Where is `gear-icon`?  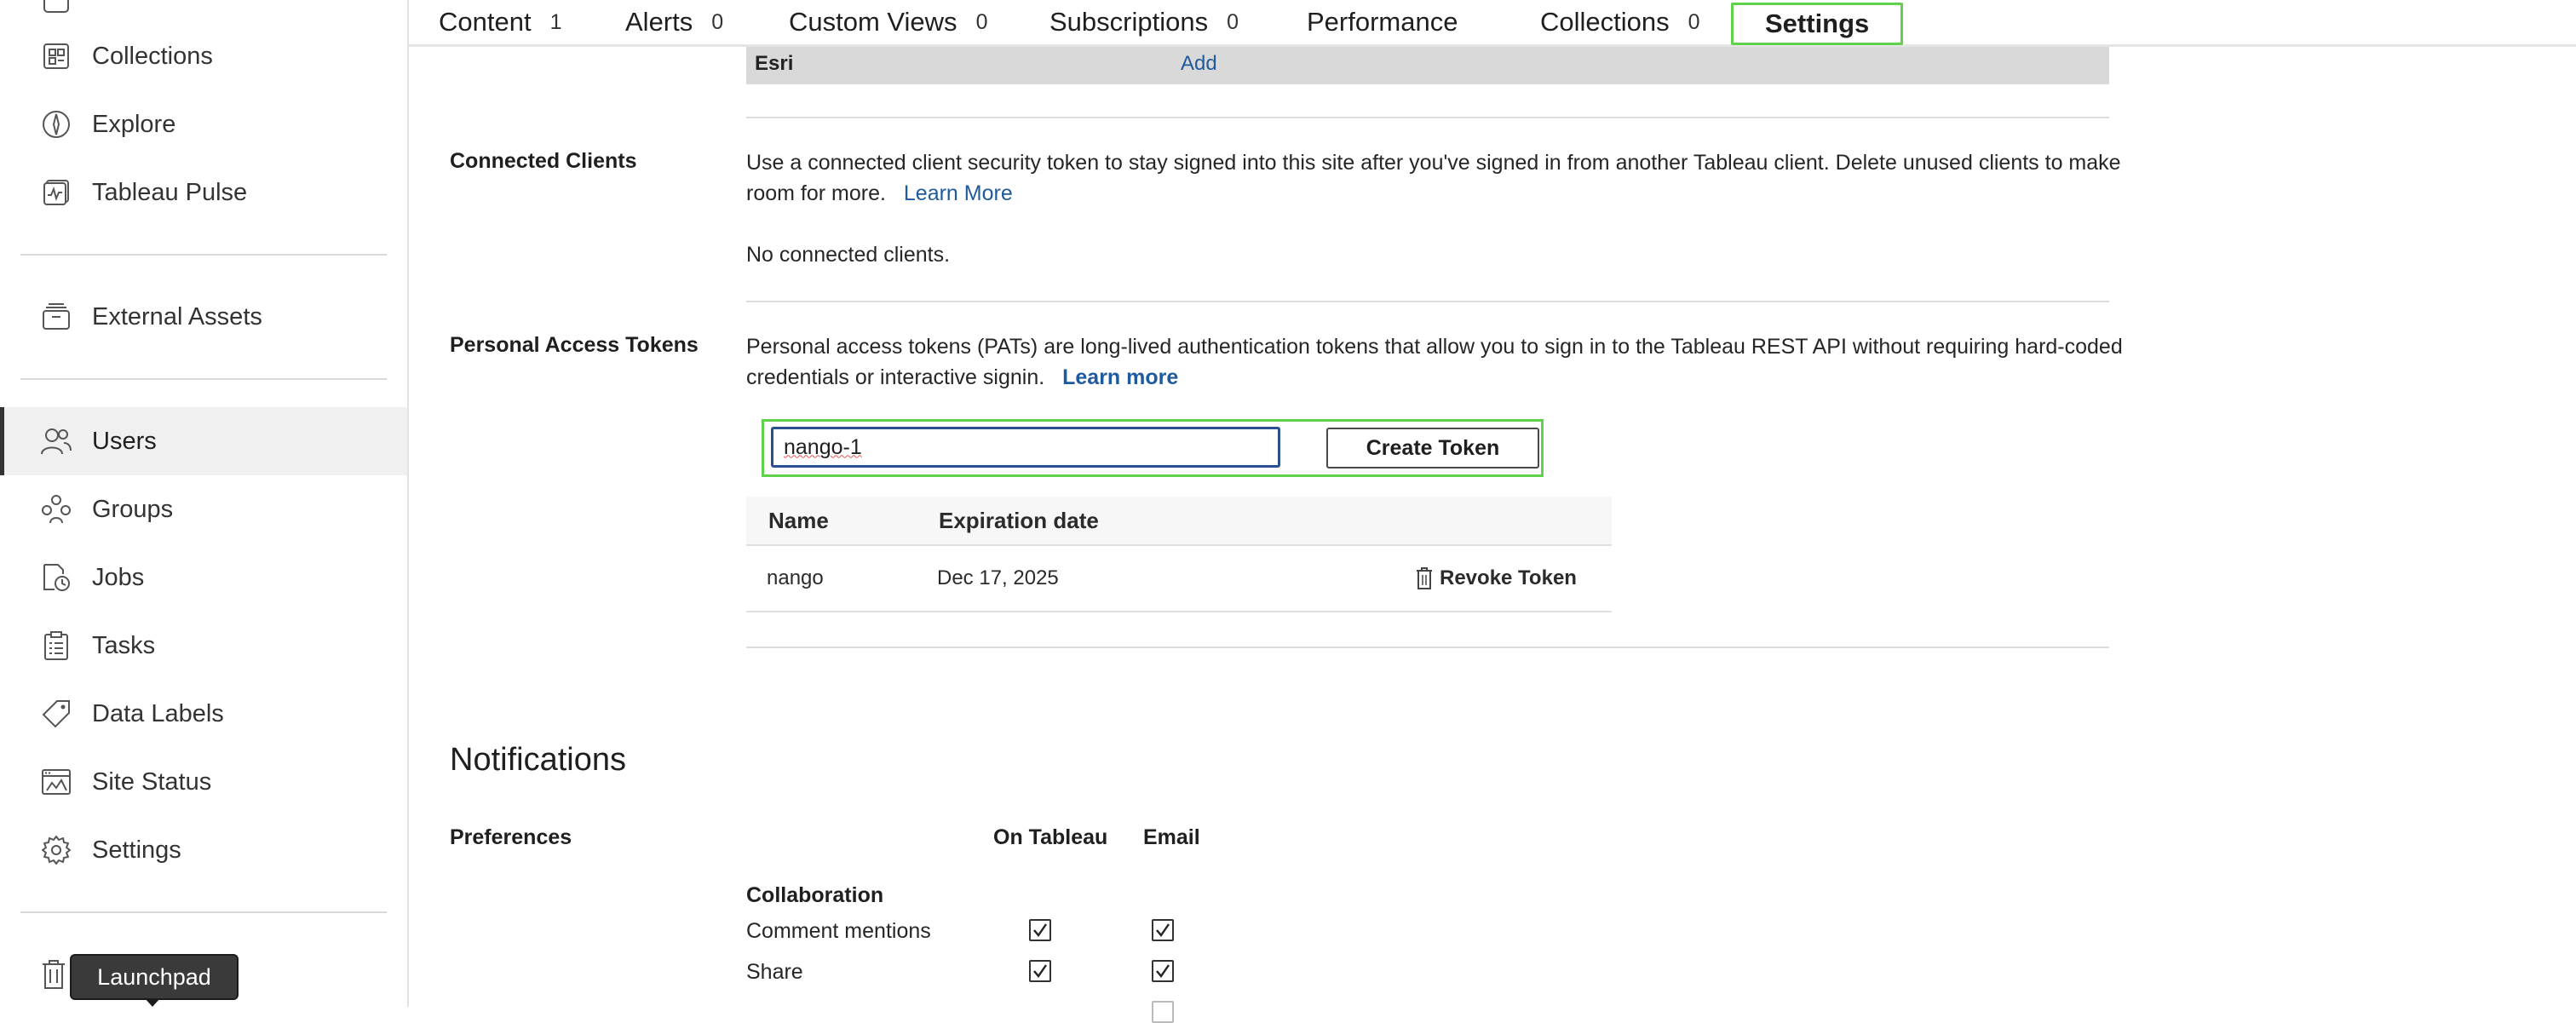
gear-icon is located at coordinates (56, 850).